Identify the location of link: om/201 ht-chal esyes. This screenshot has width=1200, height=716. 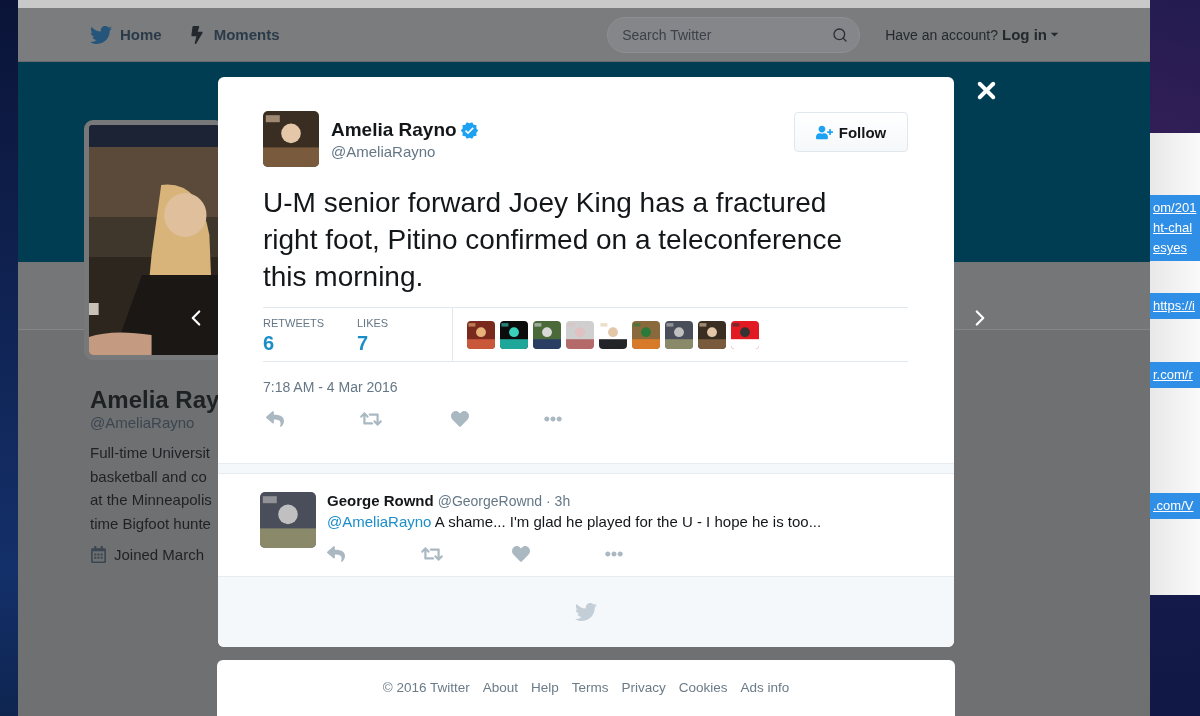
(1175, 228).